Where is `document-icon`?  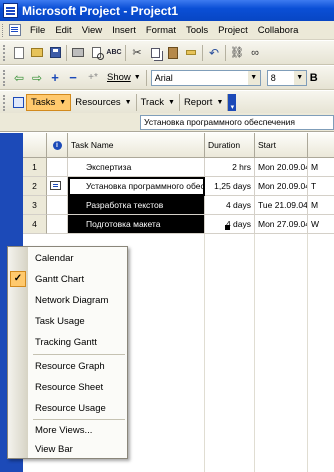
document-icon is located at coordinates (15, 30).